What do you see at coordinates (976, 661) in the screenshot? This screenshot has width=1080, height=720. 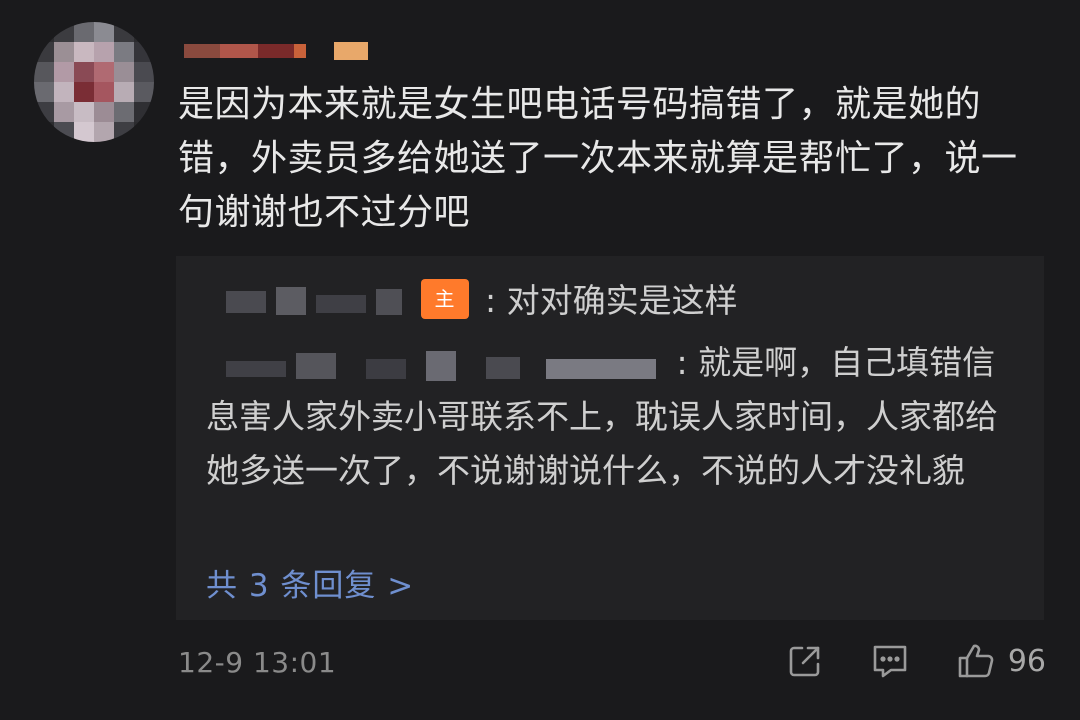 I see `thumbs-up-icon` at bounding box center [976, 661].